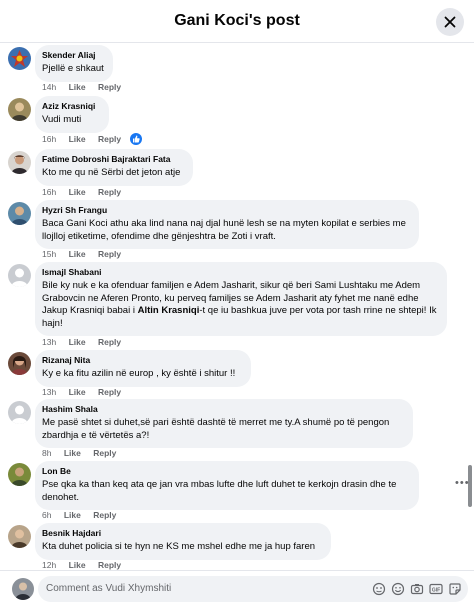  I want to click on comment-text: Kto me qu në Sërbi det jeton atje, so click(111, 172).